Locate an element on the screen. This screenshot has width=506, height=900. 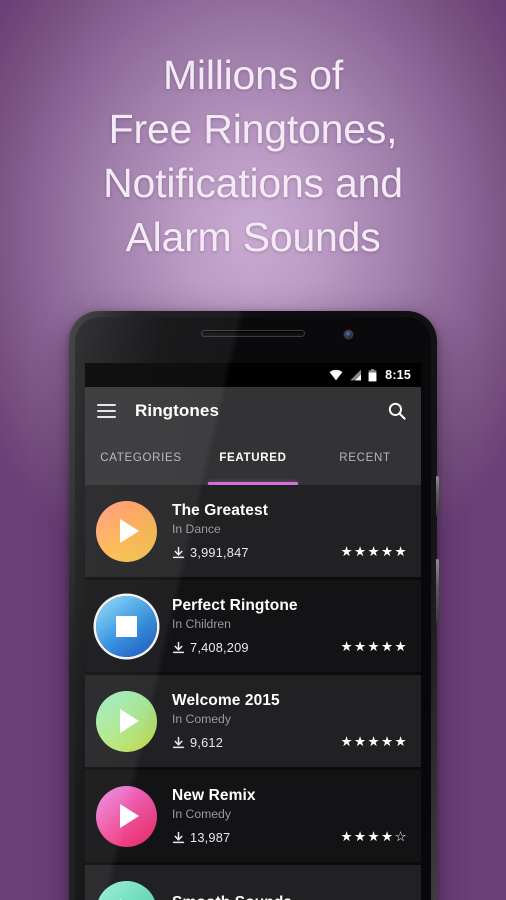
status-bar-clock: 8:15 is located at coordinates (398, 375).